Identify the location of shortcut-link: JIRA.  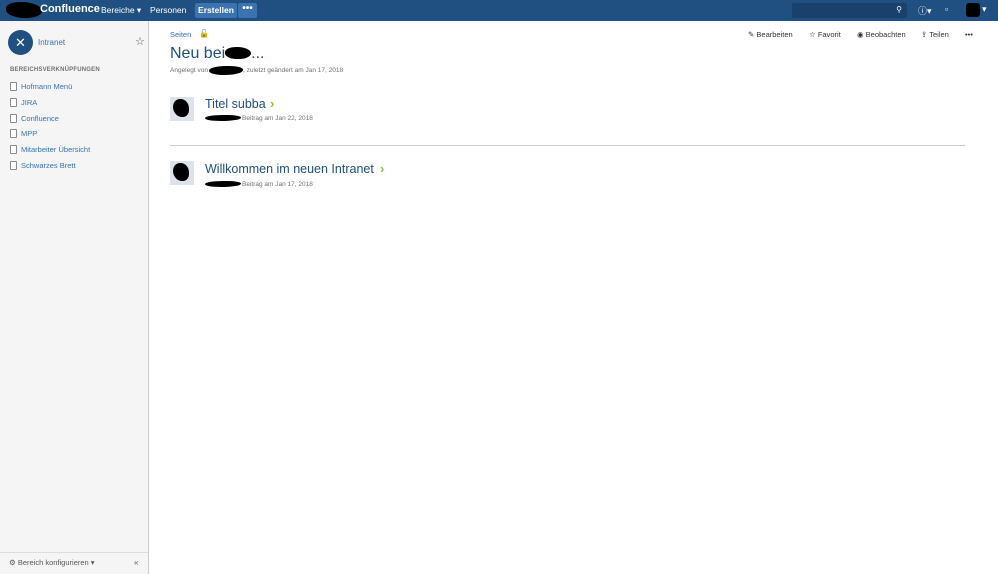
(50, 103).